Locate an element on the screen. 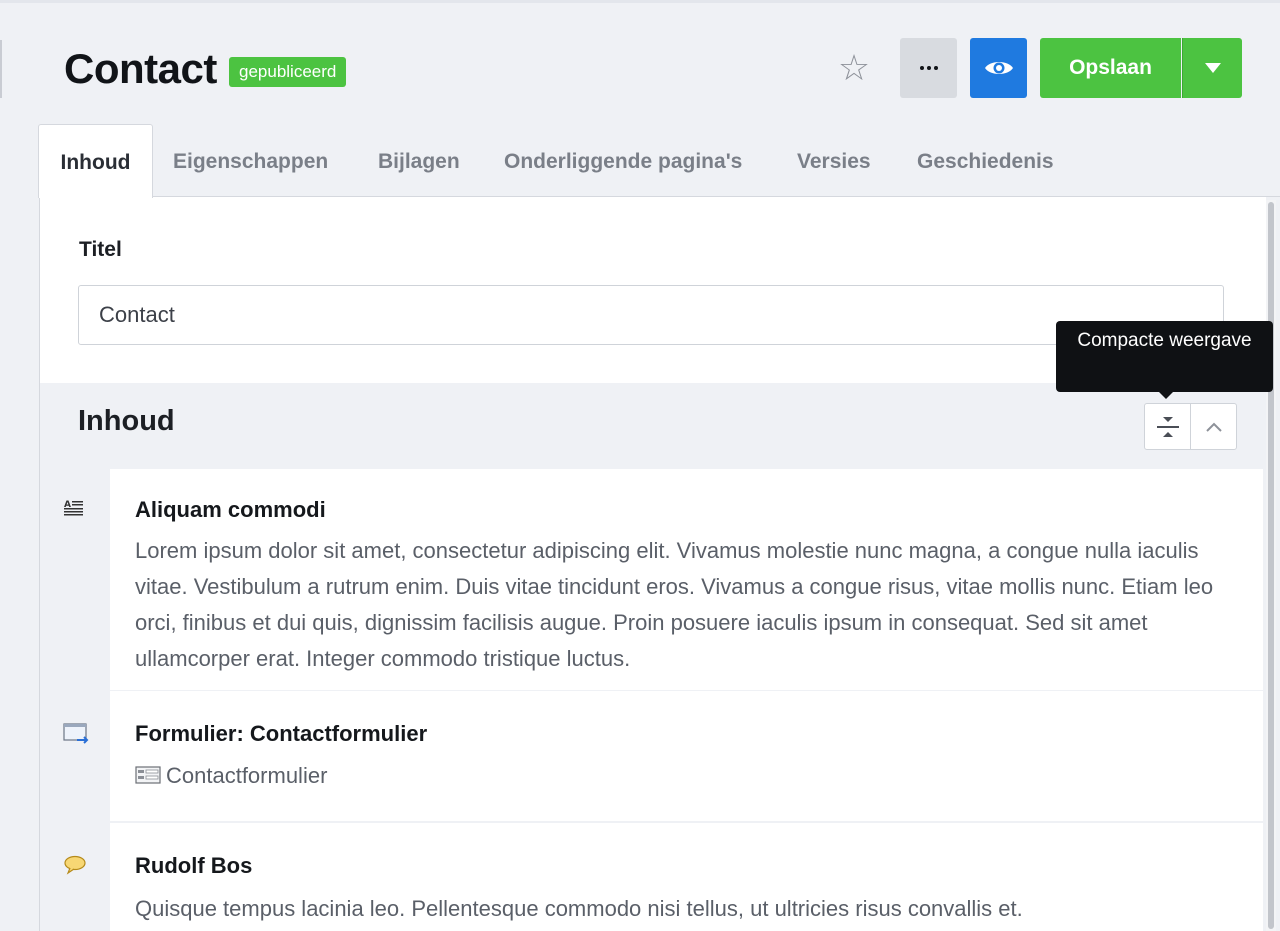 The image size is (1280, 931). page-title: Contact is located at coordinates (140, 68).